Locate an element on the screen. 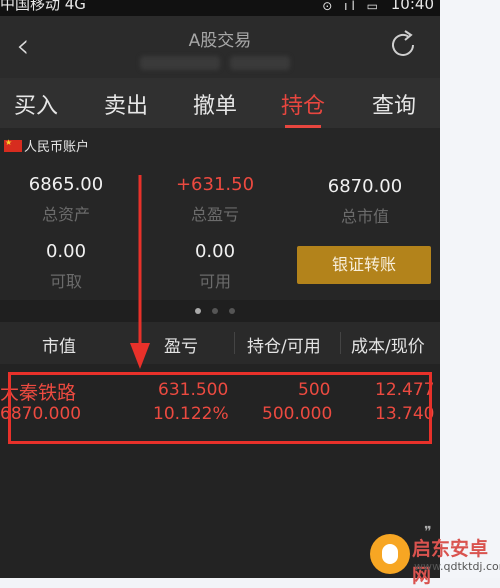 The width and height of the screenshot is (500, 588). highlight-box is located at coordinates (220, 408).